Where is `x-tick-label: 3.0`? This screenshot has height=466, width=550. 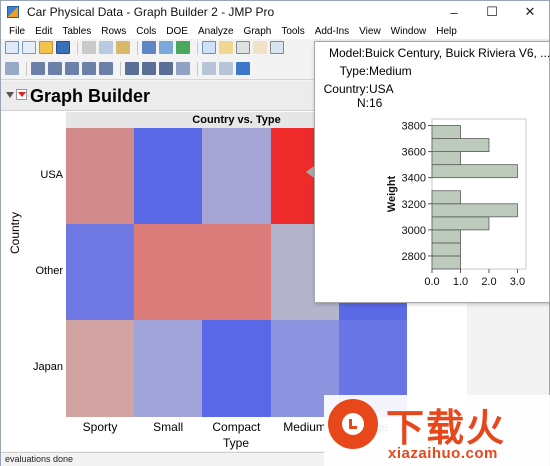 x-tick-label: 3.0 is located at coordinates (517, 282).